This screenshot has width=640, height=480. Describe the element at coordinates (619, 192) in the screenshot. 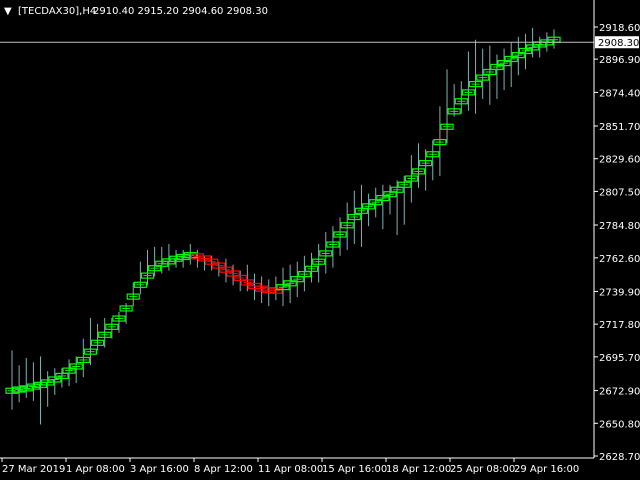

I see `y-tick-label: 2807.50` at that location.